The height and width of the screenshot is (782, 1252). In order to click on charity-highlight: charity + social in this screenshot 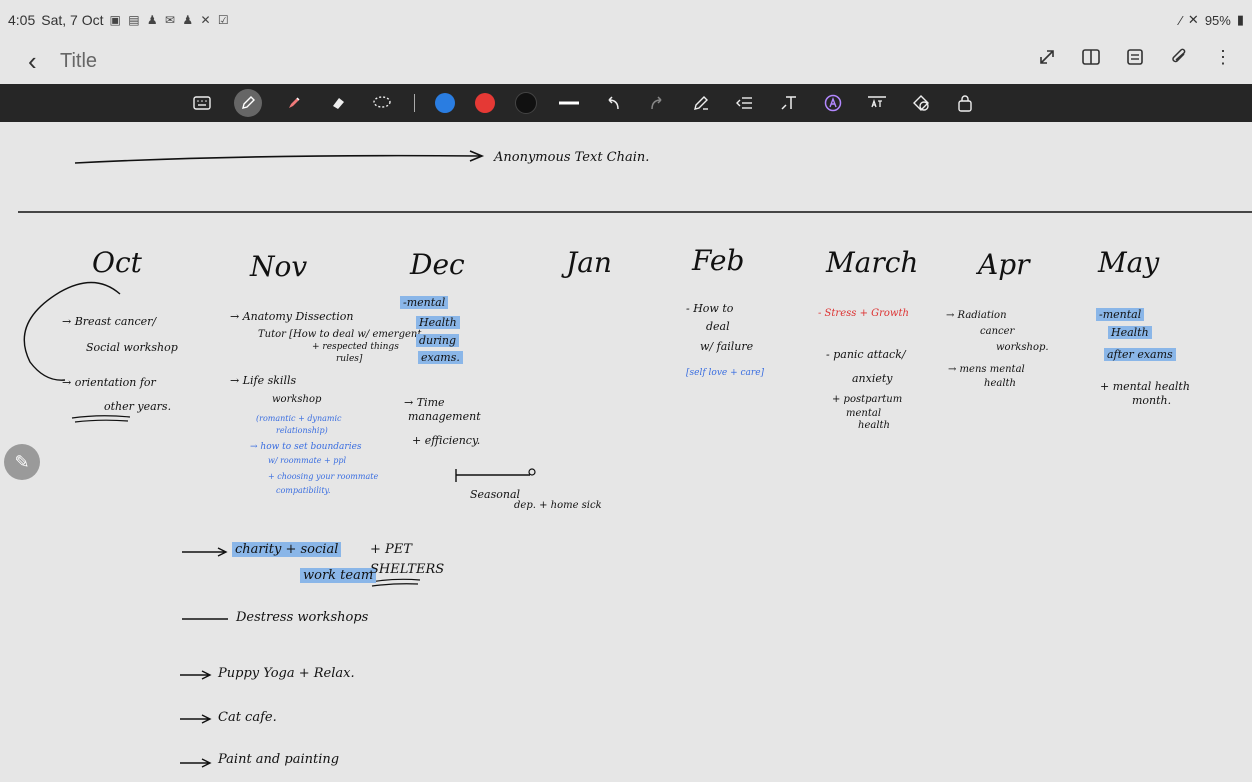, I will do `click(287, 549)`.